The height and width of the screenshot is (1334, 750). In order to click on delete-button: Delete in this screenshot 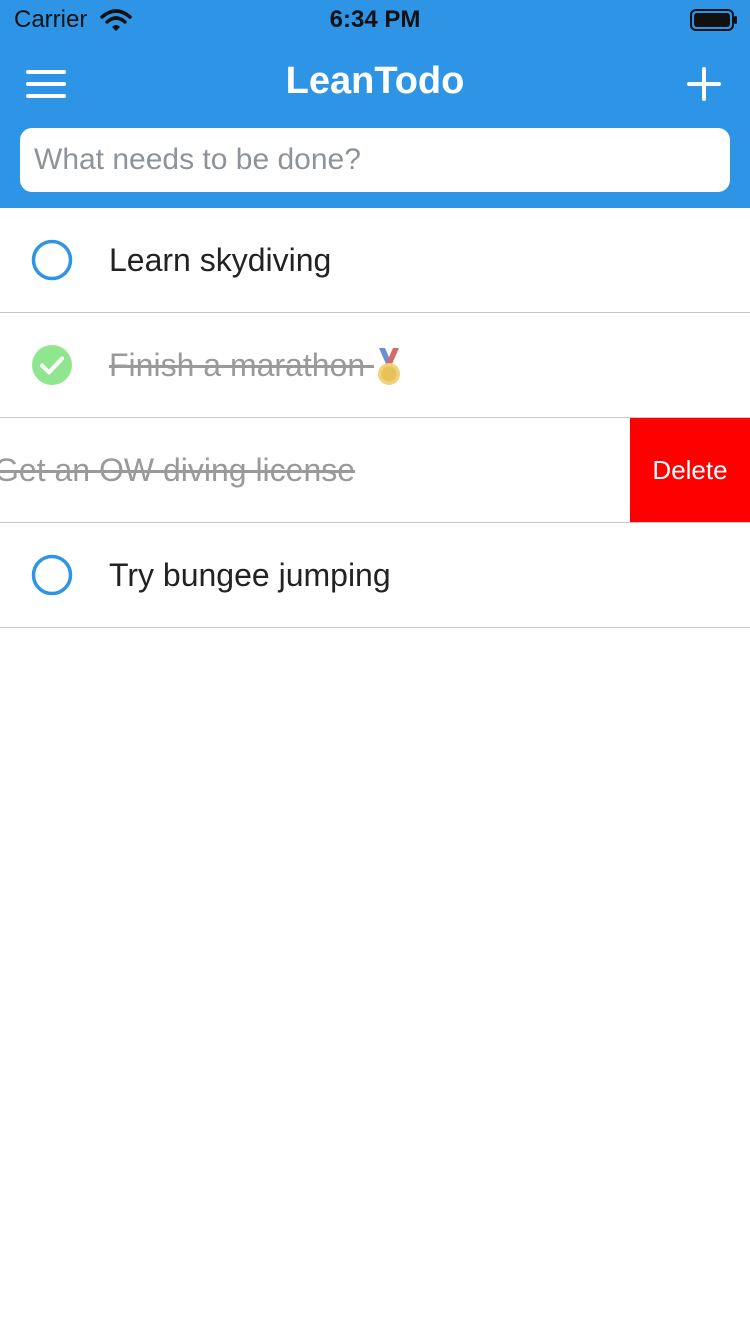, I will do `click(690, 470)`.